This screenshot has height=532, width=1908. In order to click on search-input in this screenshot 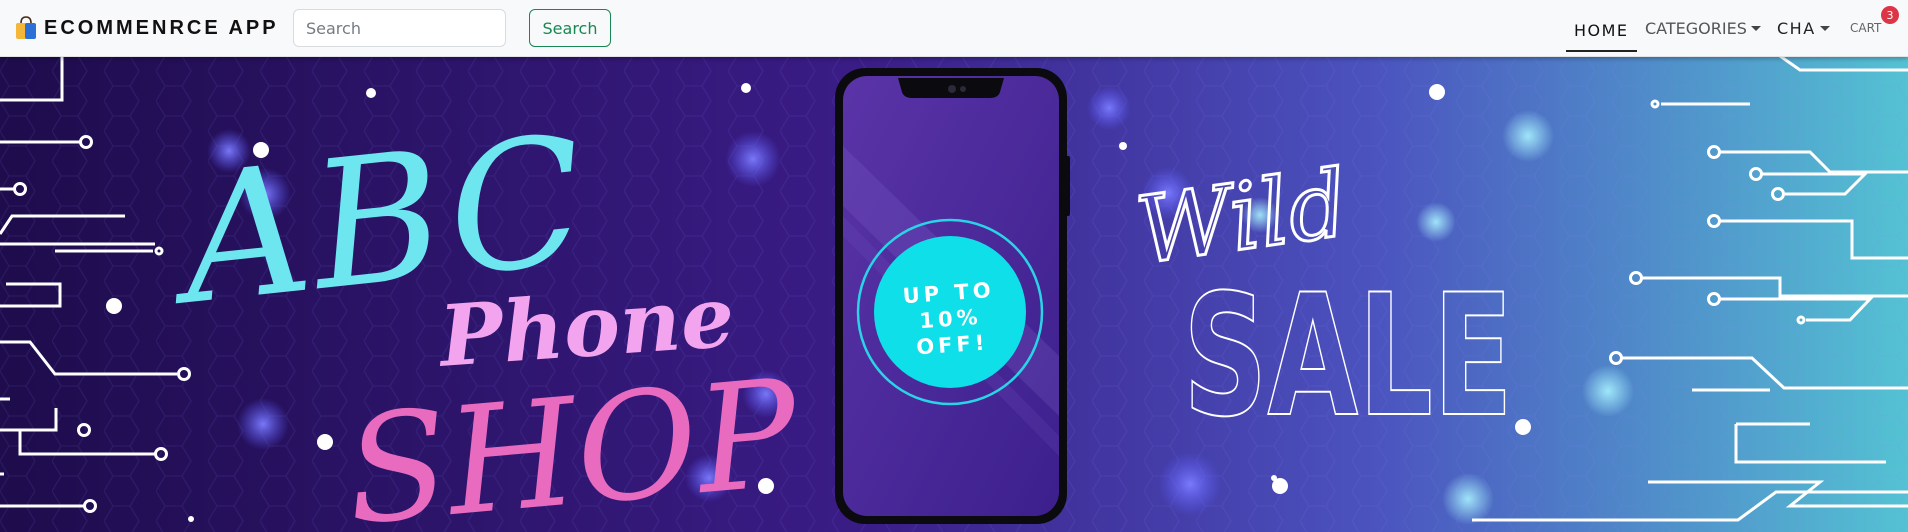, I will do `click(399, 28)`.